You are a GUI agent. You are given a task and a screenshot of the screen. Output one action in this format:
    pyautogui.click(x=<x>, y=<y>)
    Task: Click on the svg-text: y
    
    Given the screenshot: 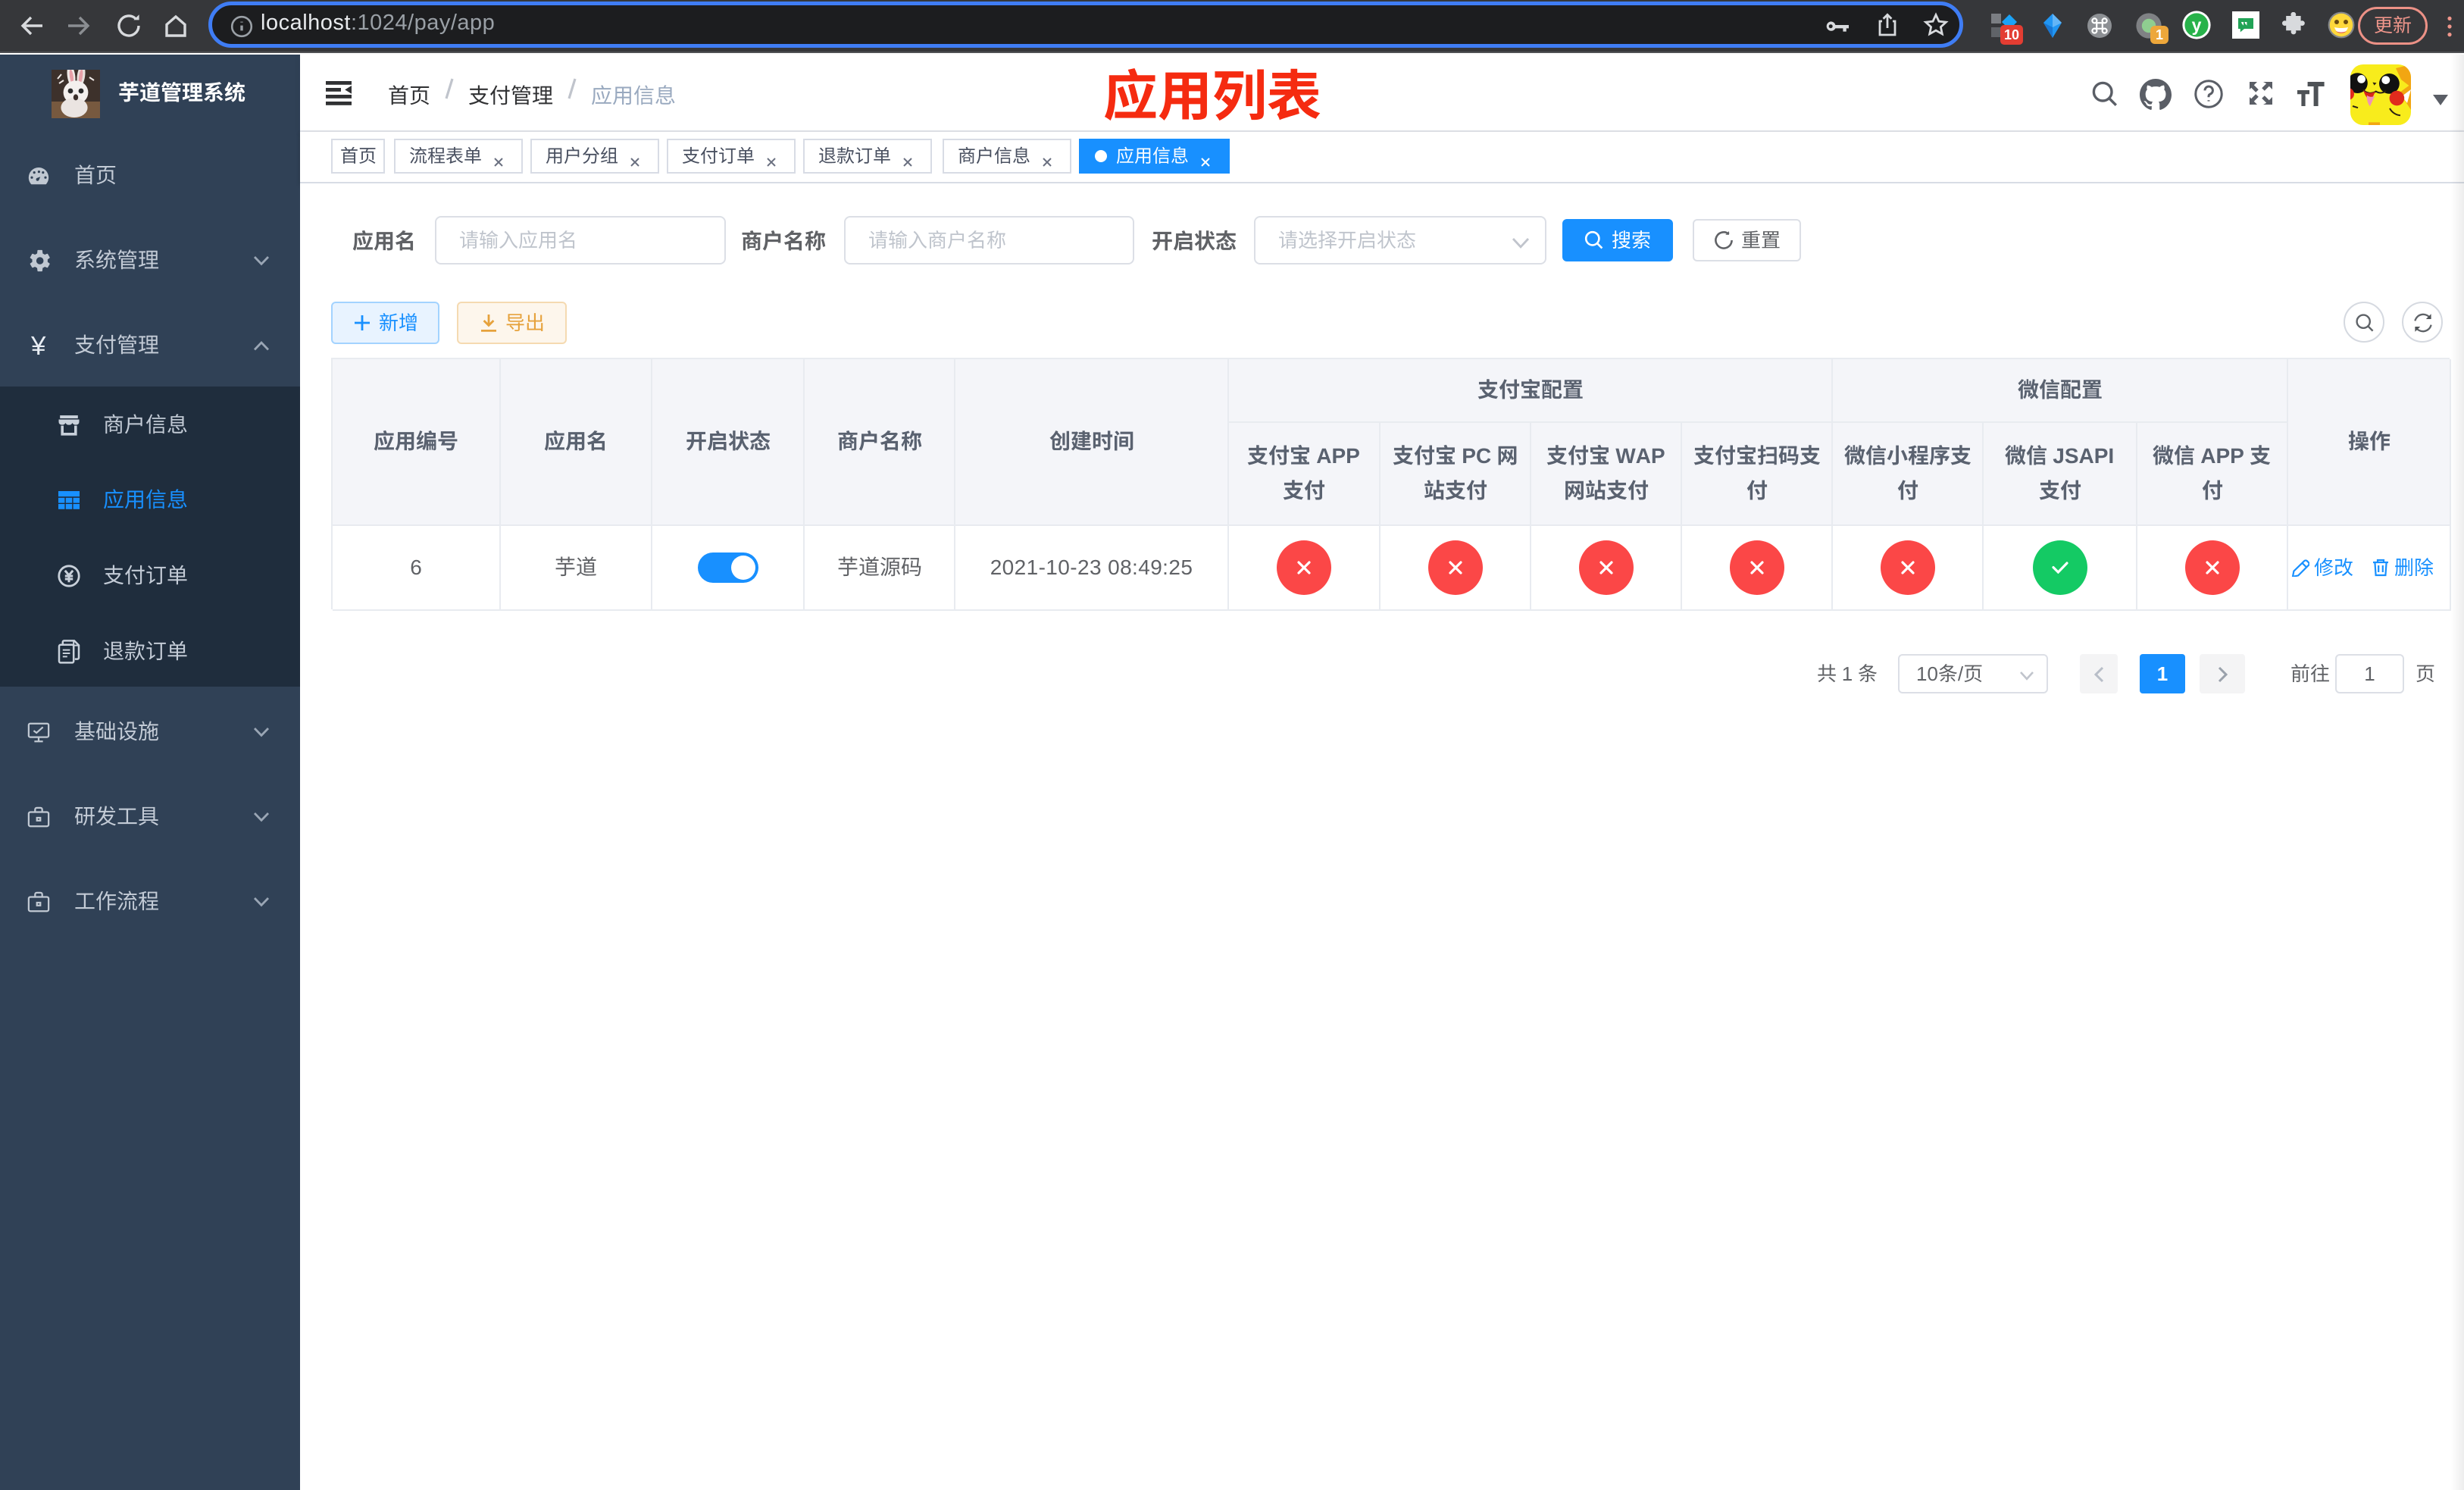 What is the action you would take?
    pyautogui.click(x=2197, y=25)
    